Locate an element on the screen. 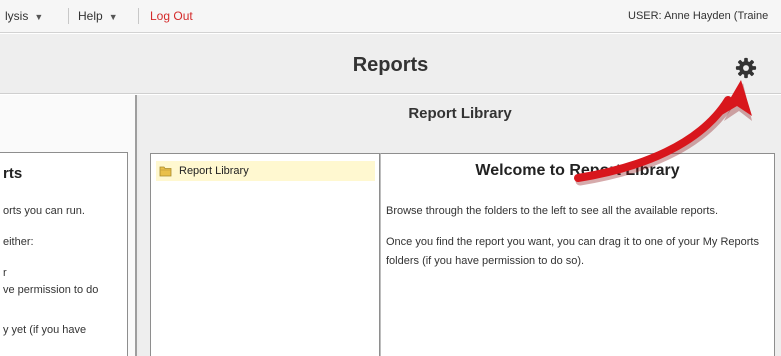 The width and height of the screenshot is (781, 356). welcome-title: Welcome to Report Library is located at coordinates (577, 170).